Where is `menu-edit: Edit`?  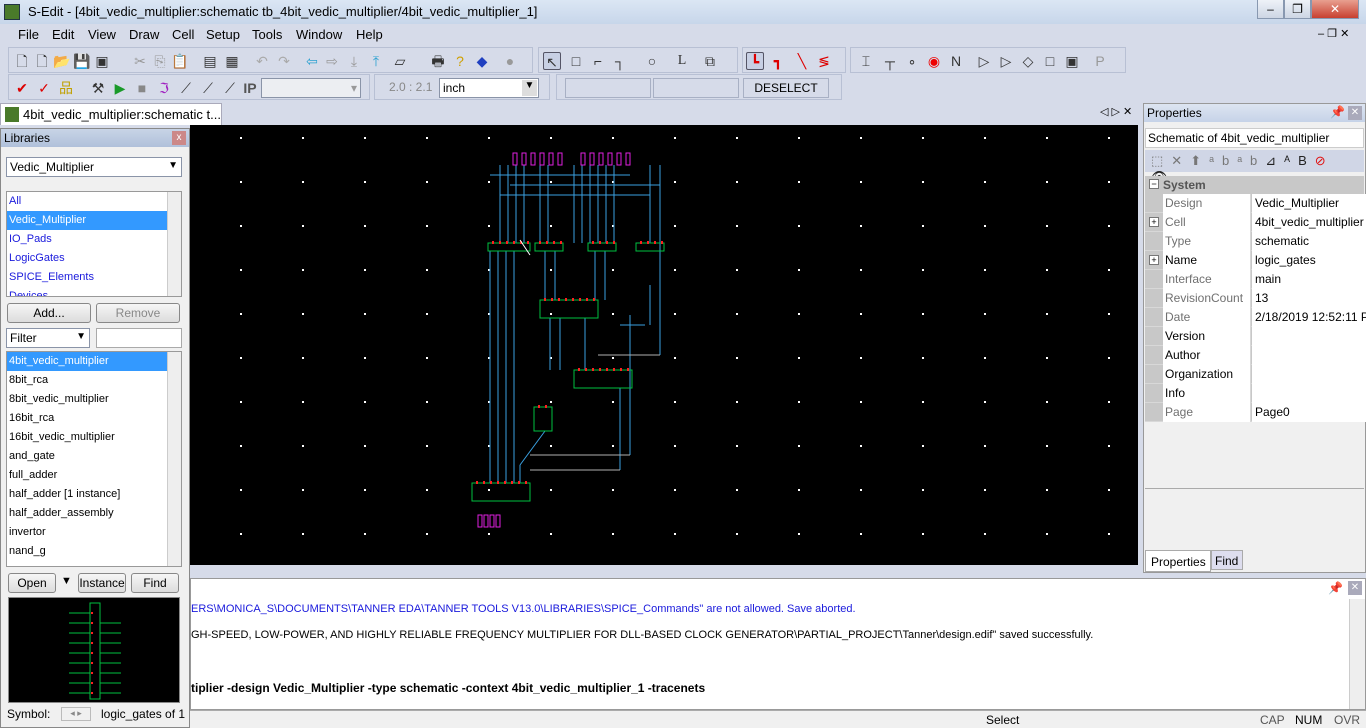 menu-edit: Edit is located at coordinates (63, 34).